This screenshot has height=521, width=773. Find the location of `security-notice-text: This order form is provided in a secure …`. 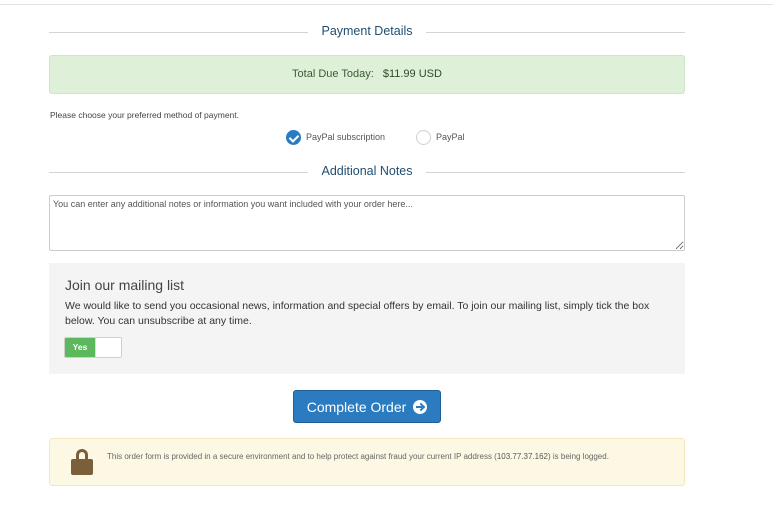

security-notice-text: This order form is provided in a secure … is located at coordinates (358, 456).